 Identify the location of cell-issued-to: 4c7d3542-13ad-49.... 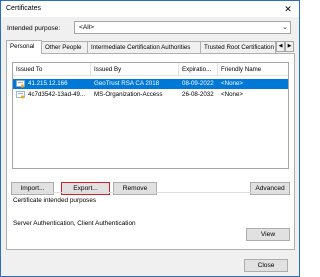
(57, 94).